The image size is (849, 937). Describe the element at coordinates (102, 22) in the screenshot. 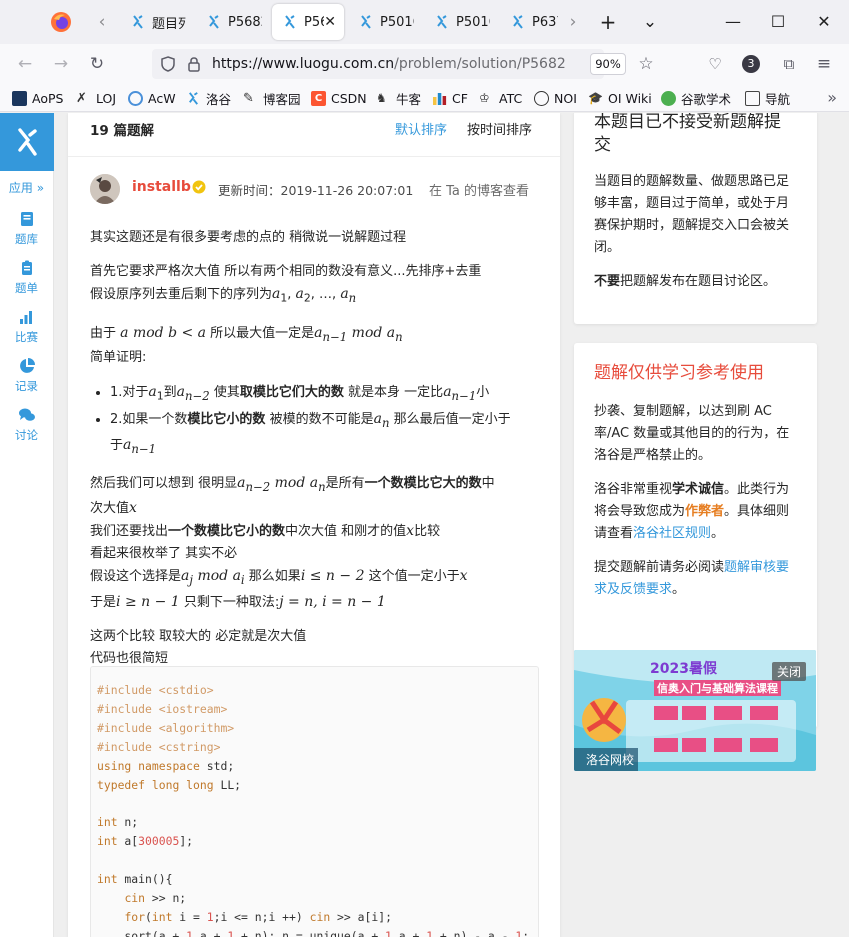

I see `tab-scroll-left-icon: ‹` at that location.